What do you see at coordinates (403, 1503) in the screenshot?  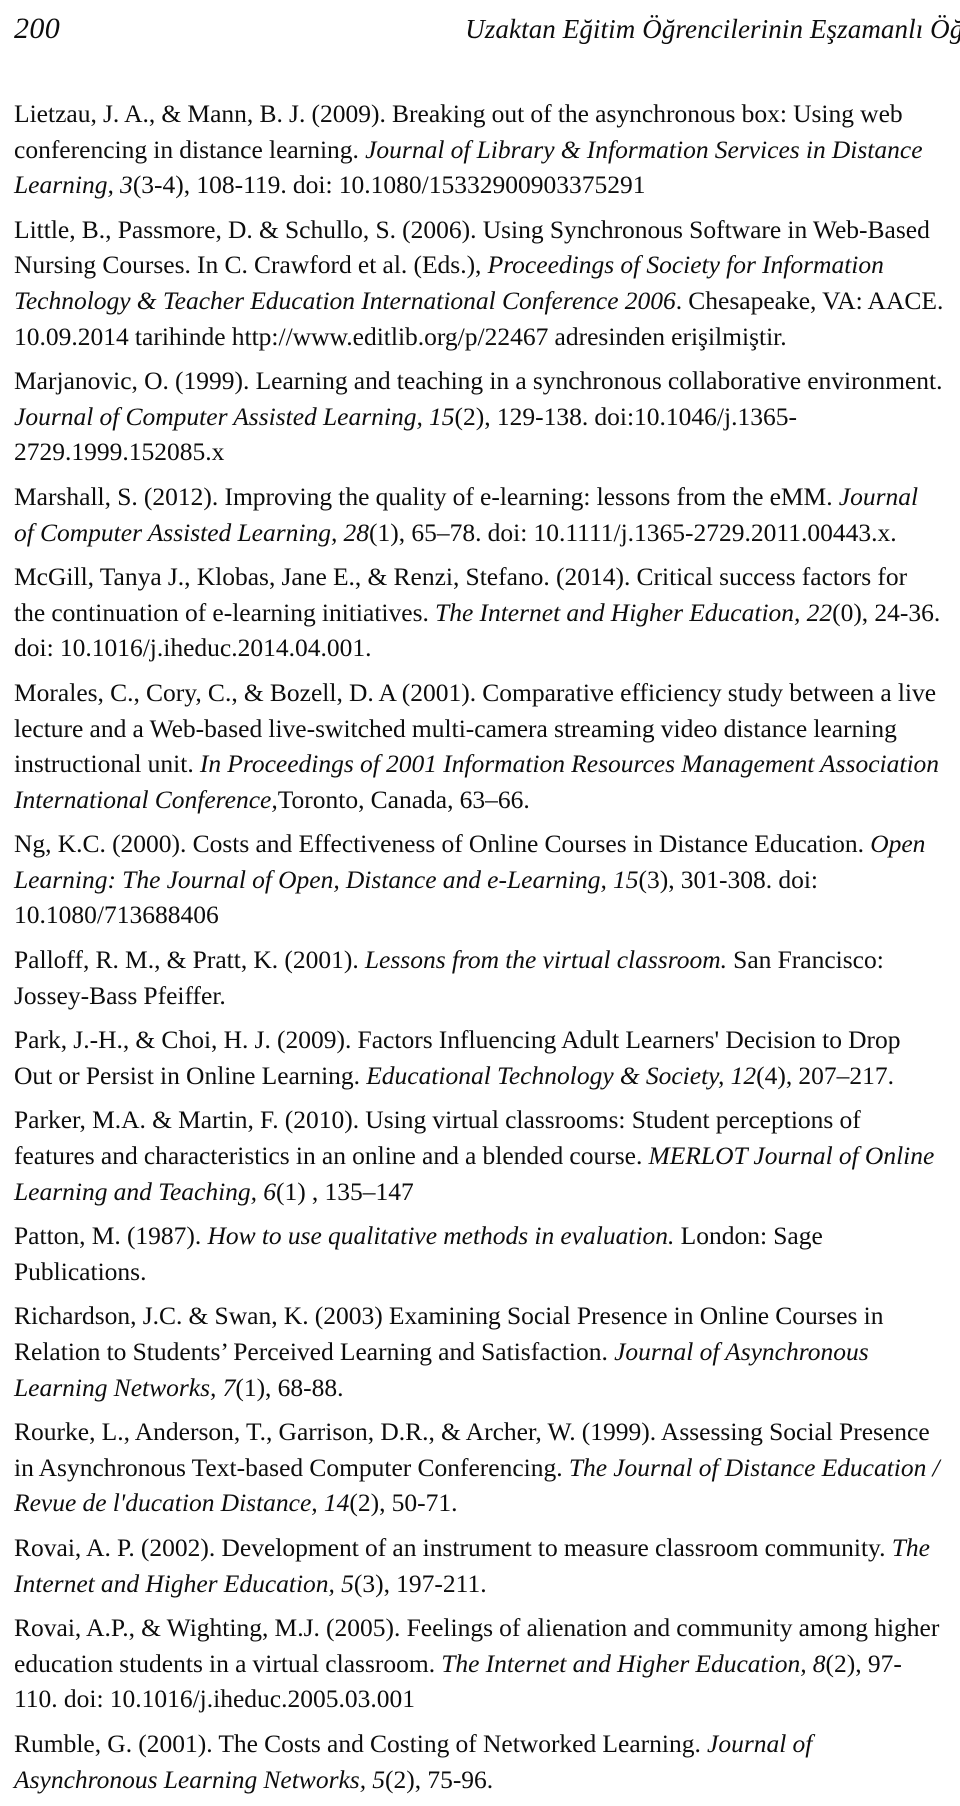 I see `reference-text-segment: (2), 50-71.` at bounding box center [403, 1503].